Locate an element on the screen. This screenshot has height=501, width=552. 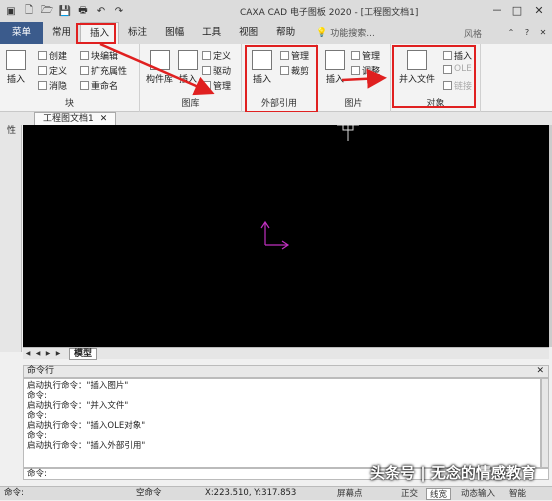
command-scrollbar is located at coordinates (545, 423).